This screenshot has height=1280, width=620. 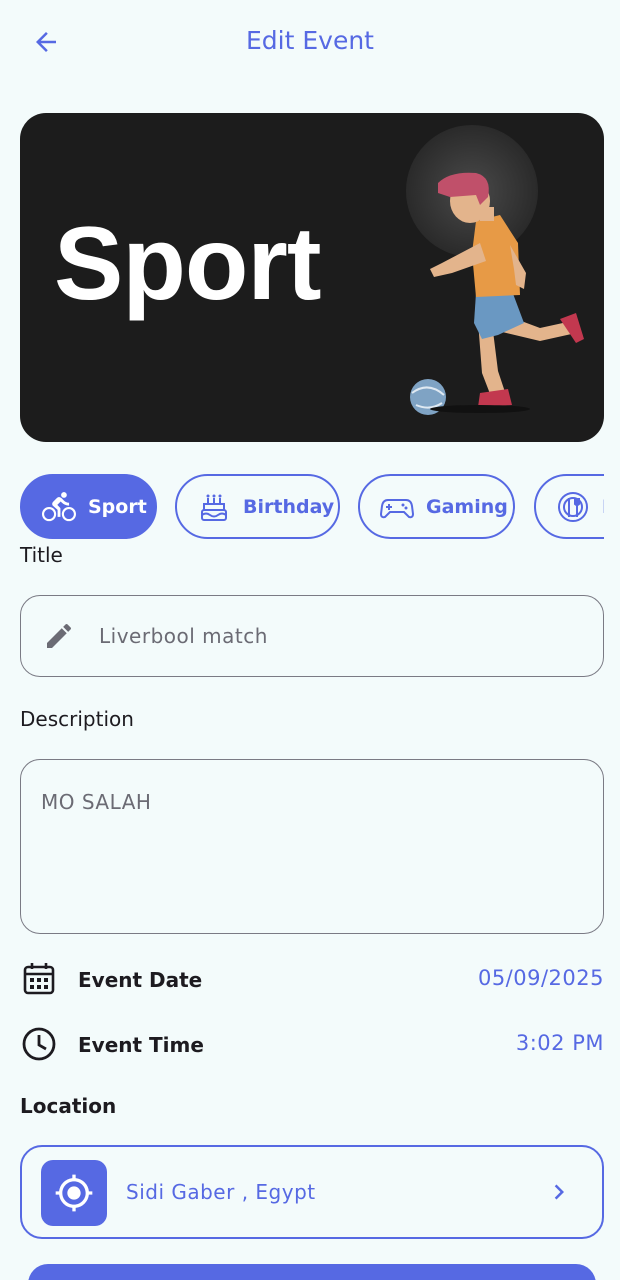 I want to click on title-label: Title, so click(x=41, y=555).